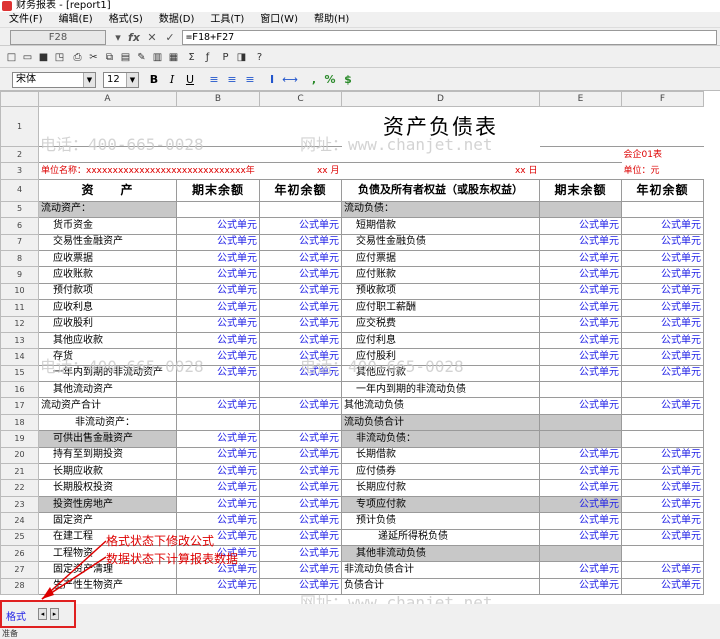 The image size is (720, 639). Describe the element at coordinates (19, 171) in the screenshot. I see `row-header: 3` at that location.